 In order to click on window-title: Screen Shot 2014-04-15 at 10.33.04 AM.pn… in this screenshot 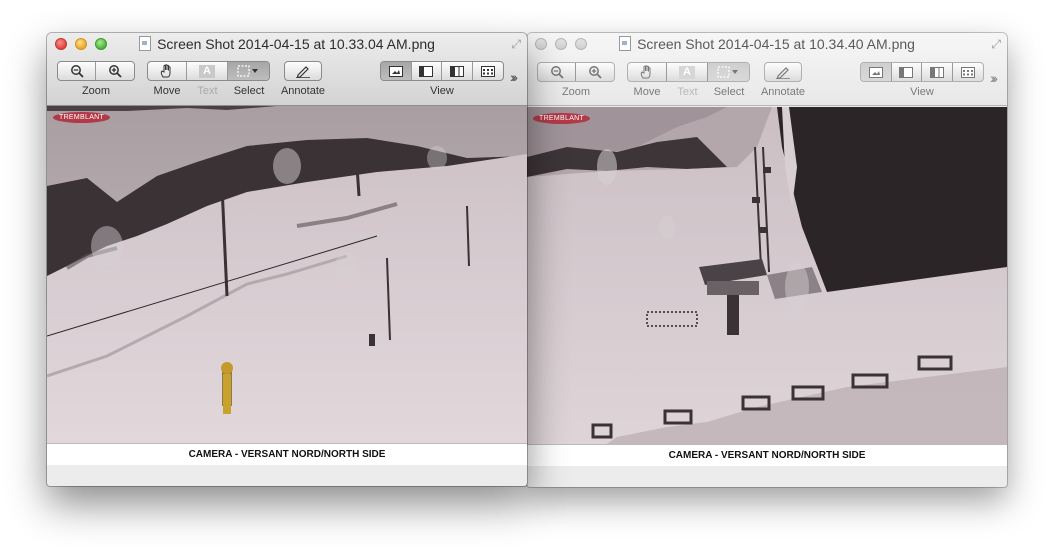, I will do `click(287, 44)`.